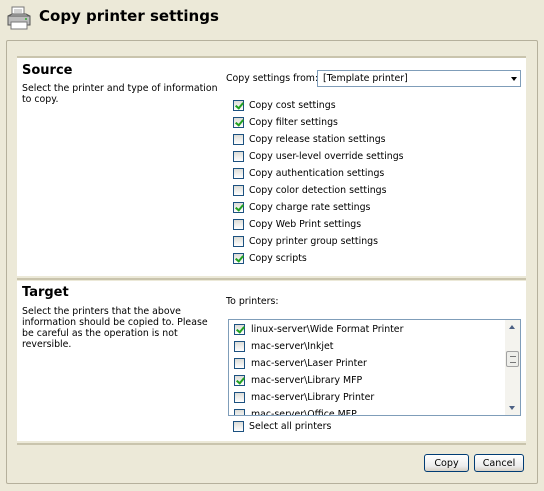 This screenshot has width=544, height=491. I want to click on printer-label: mac-server\Library Printer, so click(313, 397).